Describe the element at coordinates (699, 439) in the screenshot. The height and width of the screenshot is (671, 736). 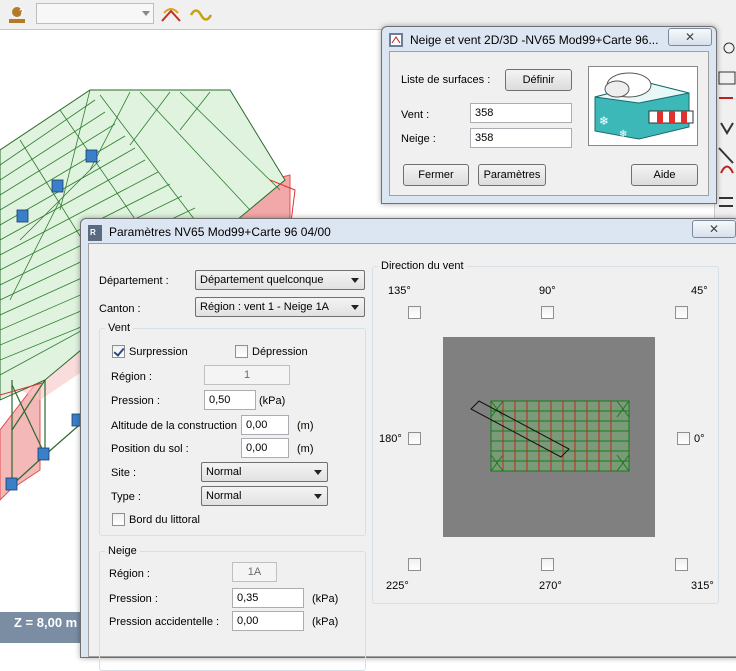
I see `dir-0-label: 0°` at that location.